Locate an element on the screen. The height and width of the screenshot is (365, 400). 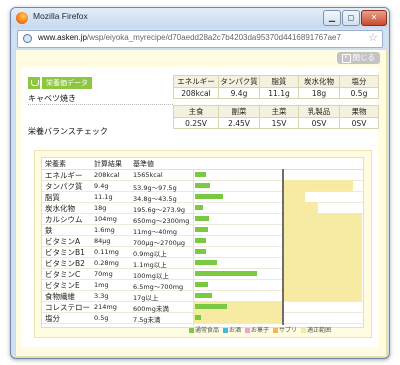
close-popup-button: × 閉じる is located at coordinates (358, 58).